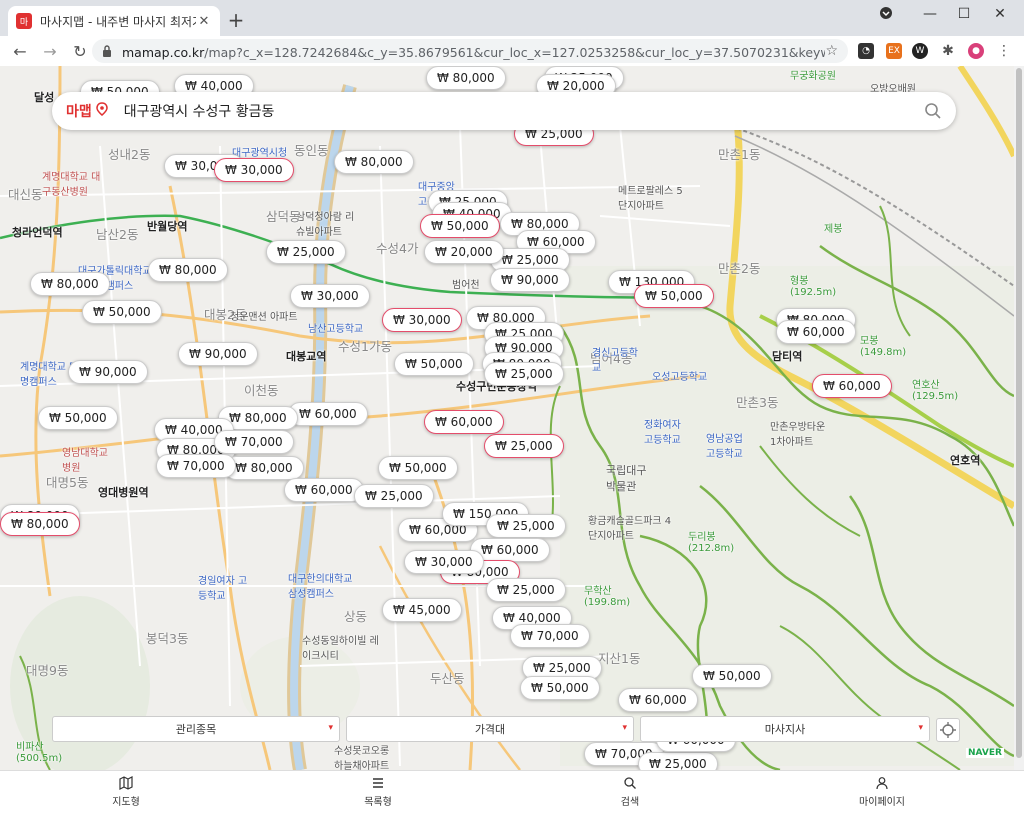 The height and width of the screenshot is (813, 1024). What do you see at coordinates (126, 792) in the screenshot?
I see `nav-map-view: 지도형` at bounding box center [126, 792].